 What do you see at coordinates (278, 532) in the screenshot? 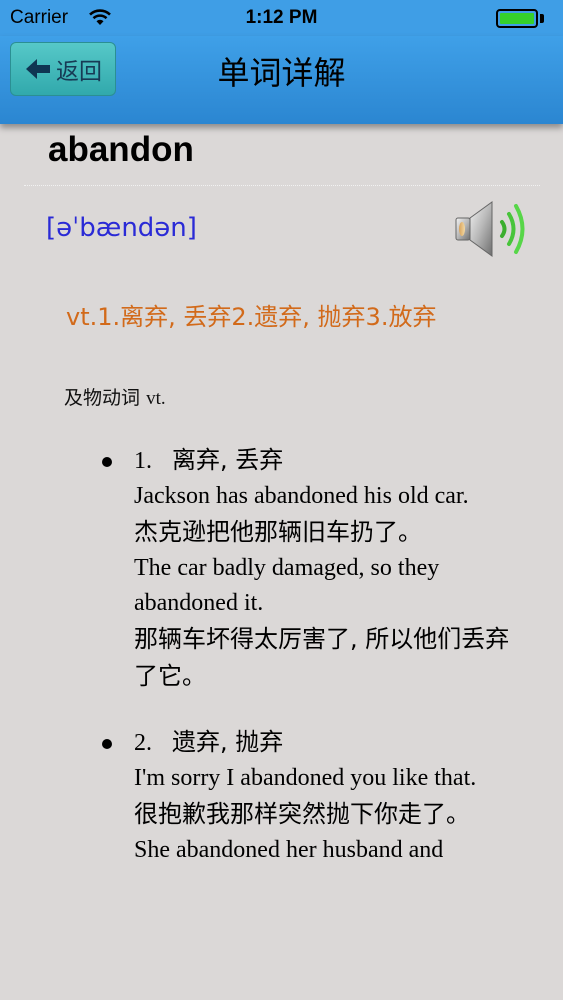
I see `example-zh: 杰克逊把他那辆旧车扔了。` at bounding box center [278, 532].